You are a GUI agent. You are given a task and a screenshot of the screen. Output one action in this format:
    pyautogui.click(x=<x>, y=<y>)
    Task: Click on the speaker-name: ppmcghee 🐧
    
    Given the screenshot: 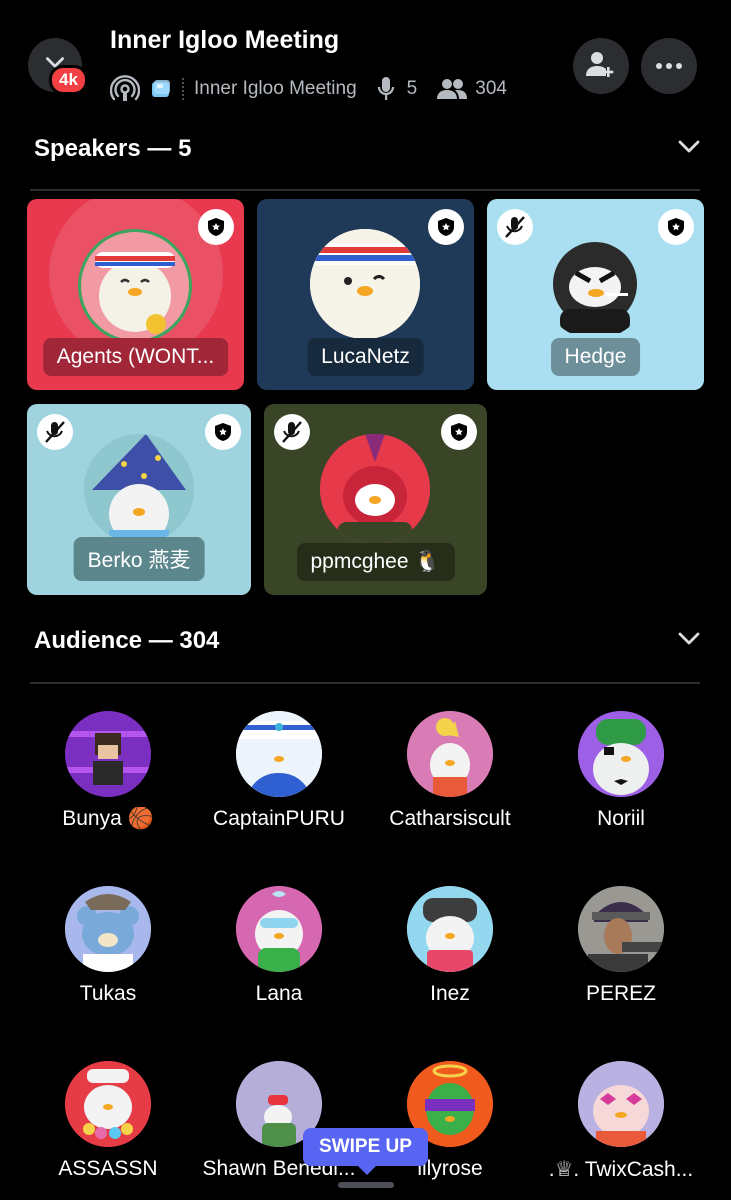 What is the action you would take?
    pyautogui.click(x=375, y=562)
    